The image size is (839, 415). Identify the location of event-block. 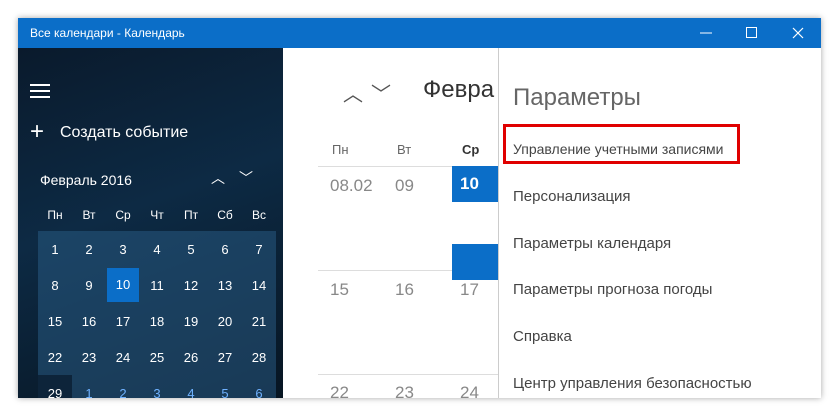
(475, 262).